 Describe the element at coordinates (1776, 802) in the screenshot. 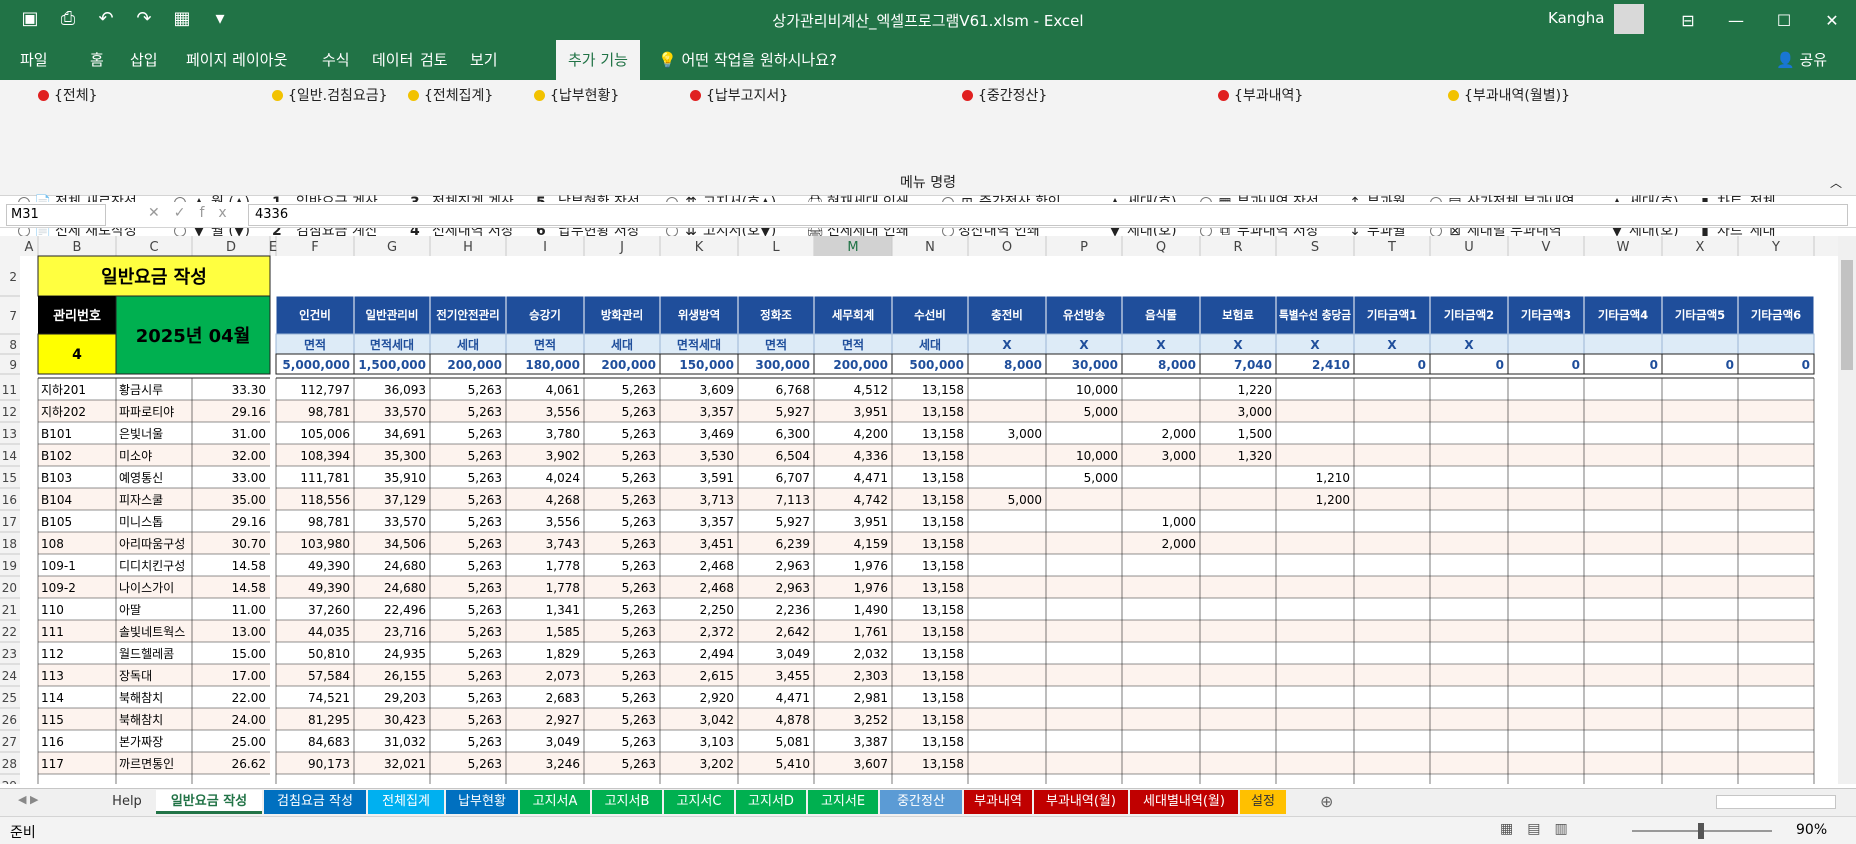

I see `horizontal-scrollbar` at that location.